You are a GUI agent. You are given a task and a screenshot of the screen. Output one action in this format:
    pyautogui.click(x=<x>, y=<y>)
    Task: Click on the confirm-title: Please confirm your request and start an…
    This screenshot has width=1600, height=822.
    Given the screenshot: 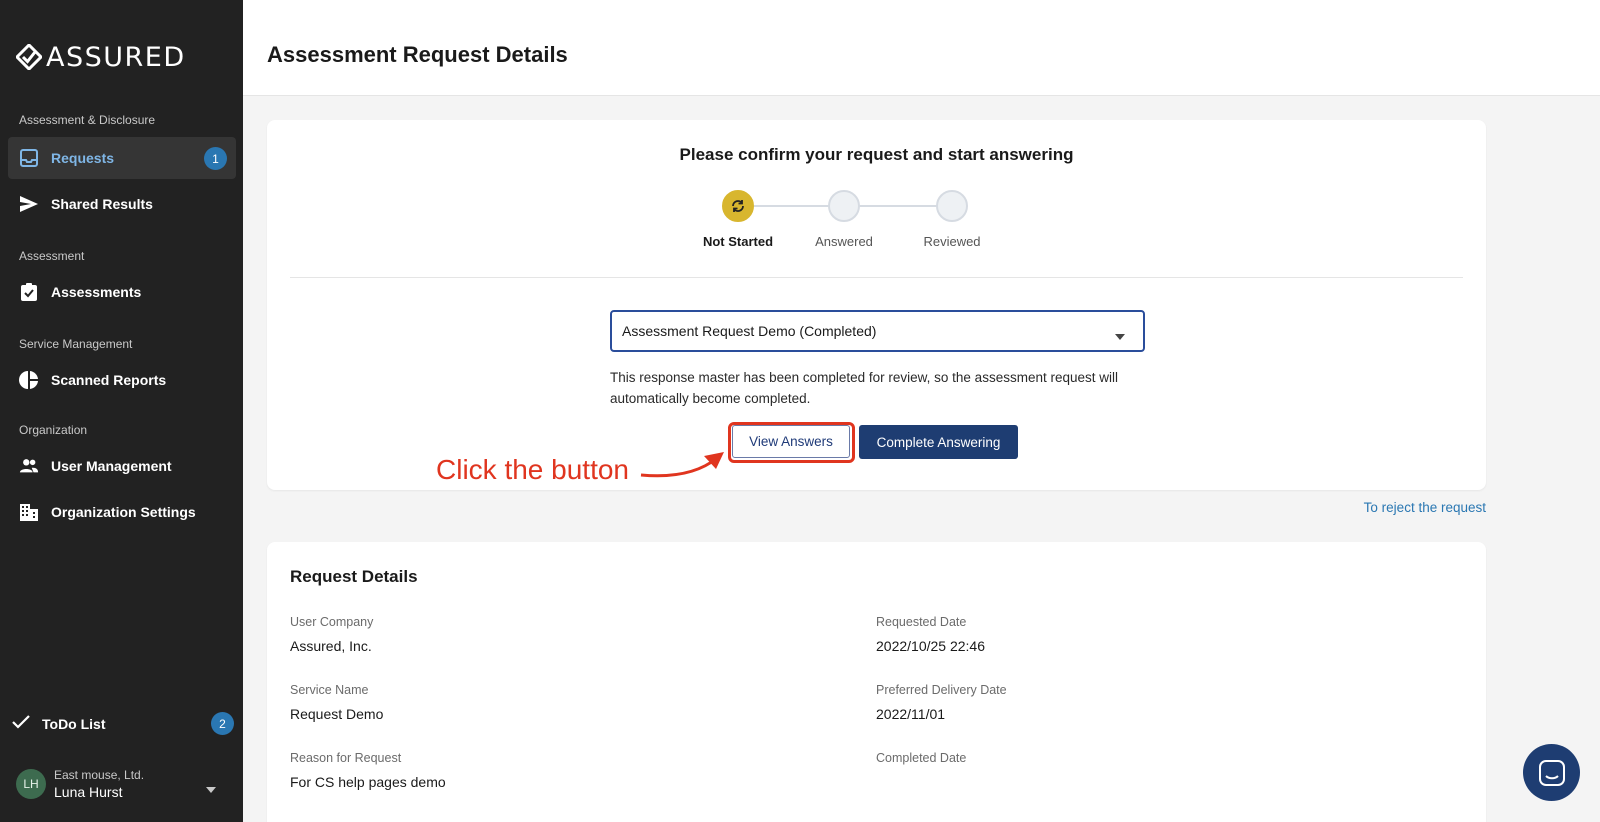 What is the action you would take?
    pyautogui.click(x=876, y=154)
    